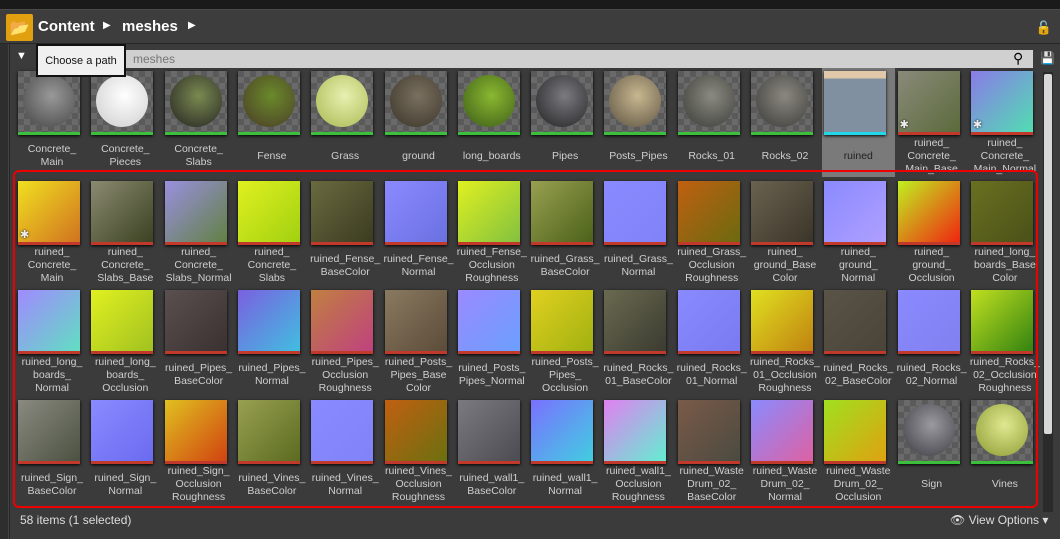  What do you see at coordinates (638, 122) in the screenshot?
I see `asset-tile: Posts_Pipes` at bounding box center [638, 122].